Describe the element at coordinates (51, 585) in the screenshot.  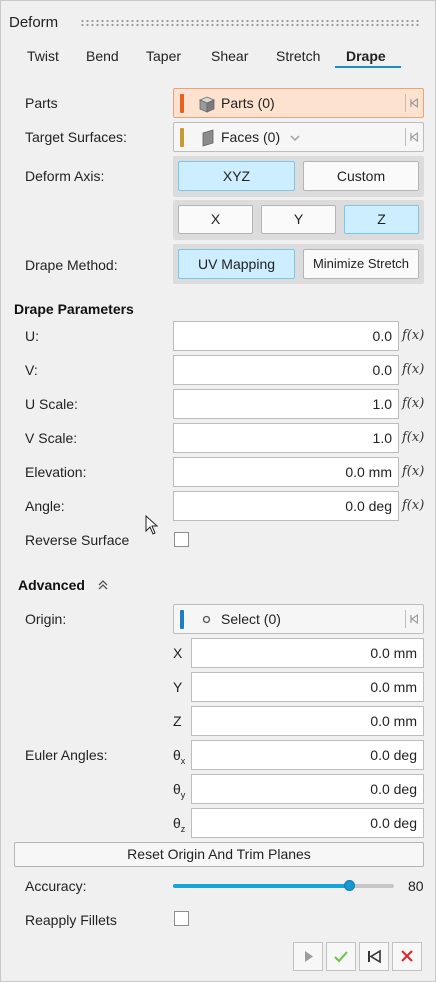
I see `advanced-heading: Advanced` at that location.